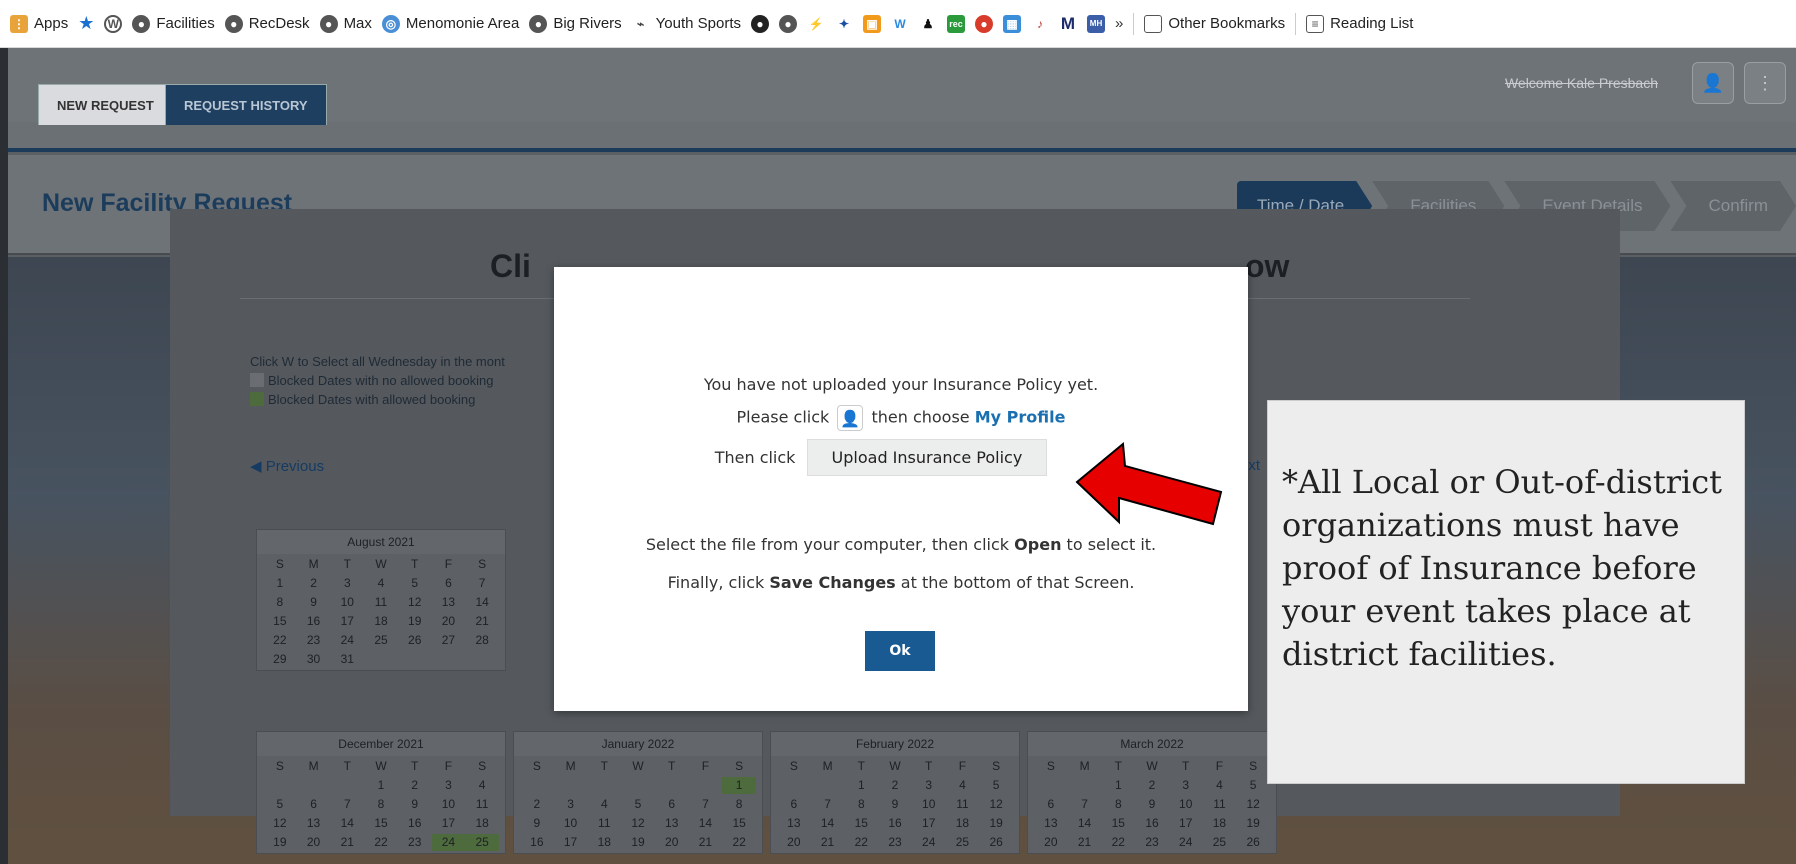  Describe the element at coordinates (39, 23) in the screenshot. I see `bookmark-apps: ⋮ Apps` at that location.